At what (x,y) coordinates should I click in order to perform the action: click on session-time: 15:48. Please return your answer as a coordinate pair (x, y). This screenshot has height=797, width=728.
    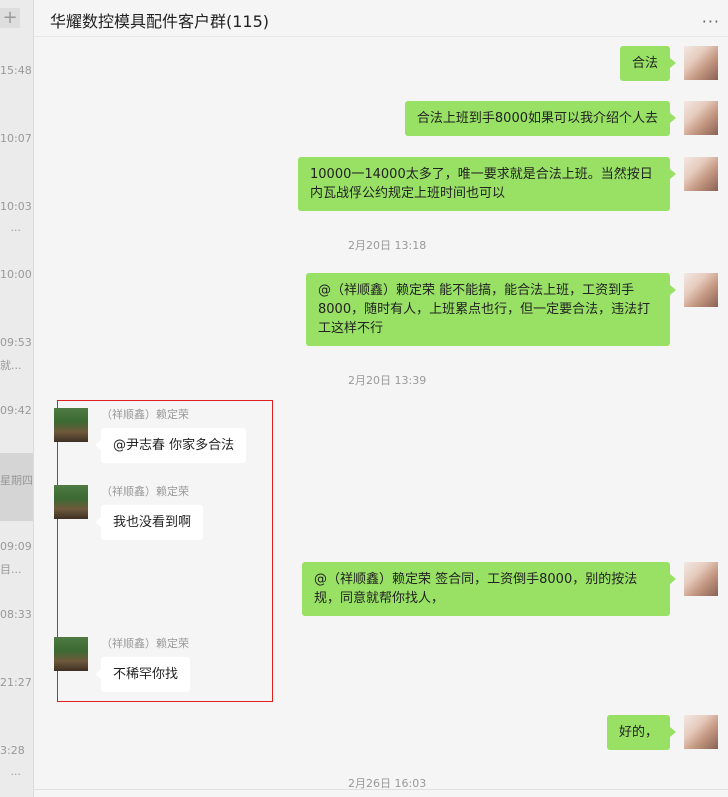
    Looking at the image, I should click on (16, 70).